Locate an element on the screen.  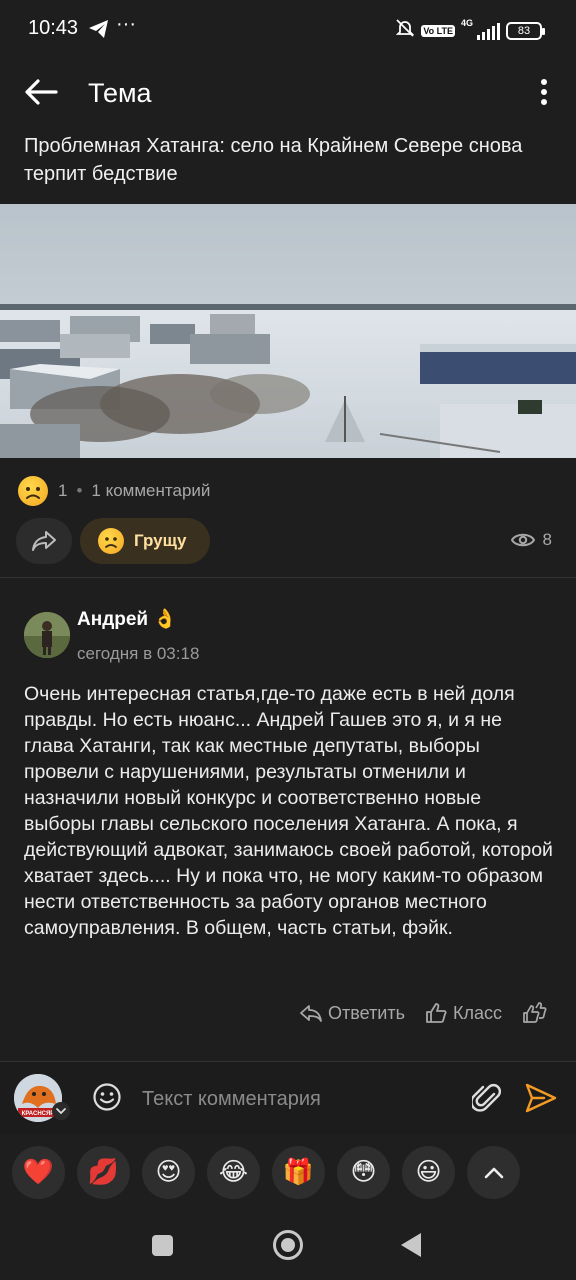
like-button: Класс is located at coordinates (463, 1013).